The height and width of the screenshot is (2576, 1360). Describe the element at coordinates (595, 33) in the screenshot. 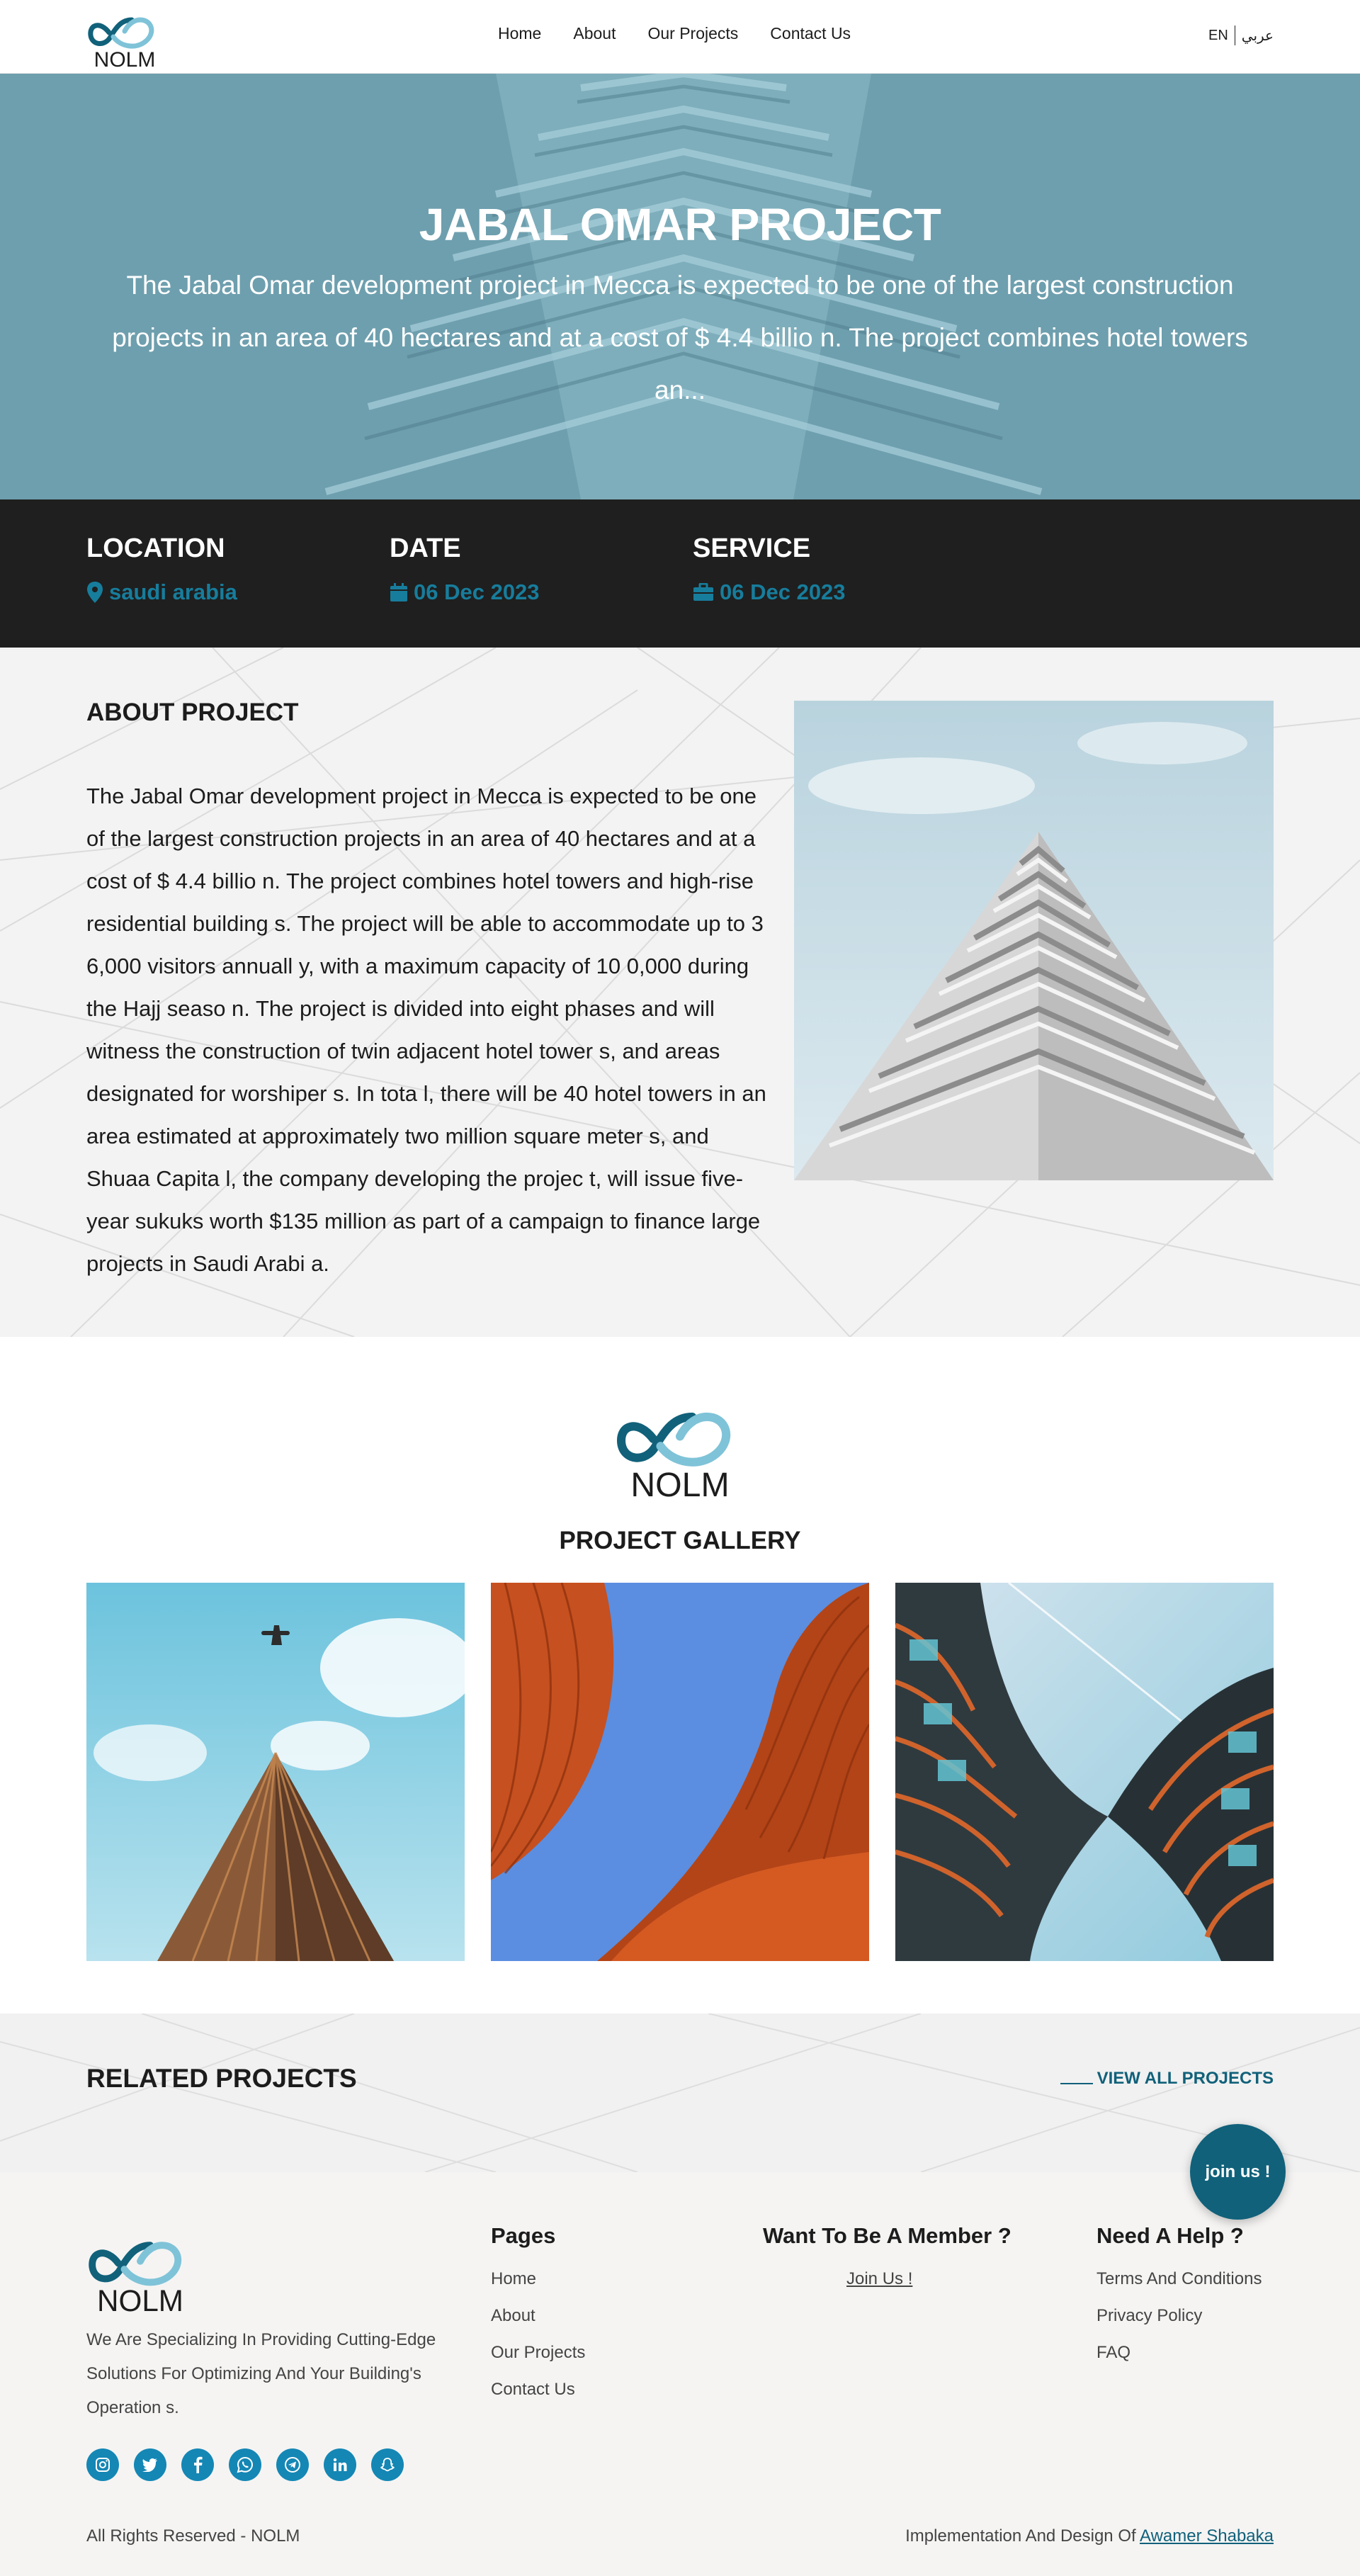

I see `nav-link-about: About` at that location.